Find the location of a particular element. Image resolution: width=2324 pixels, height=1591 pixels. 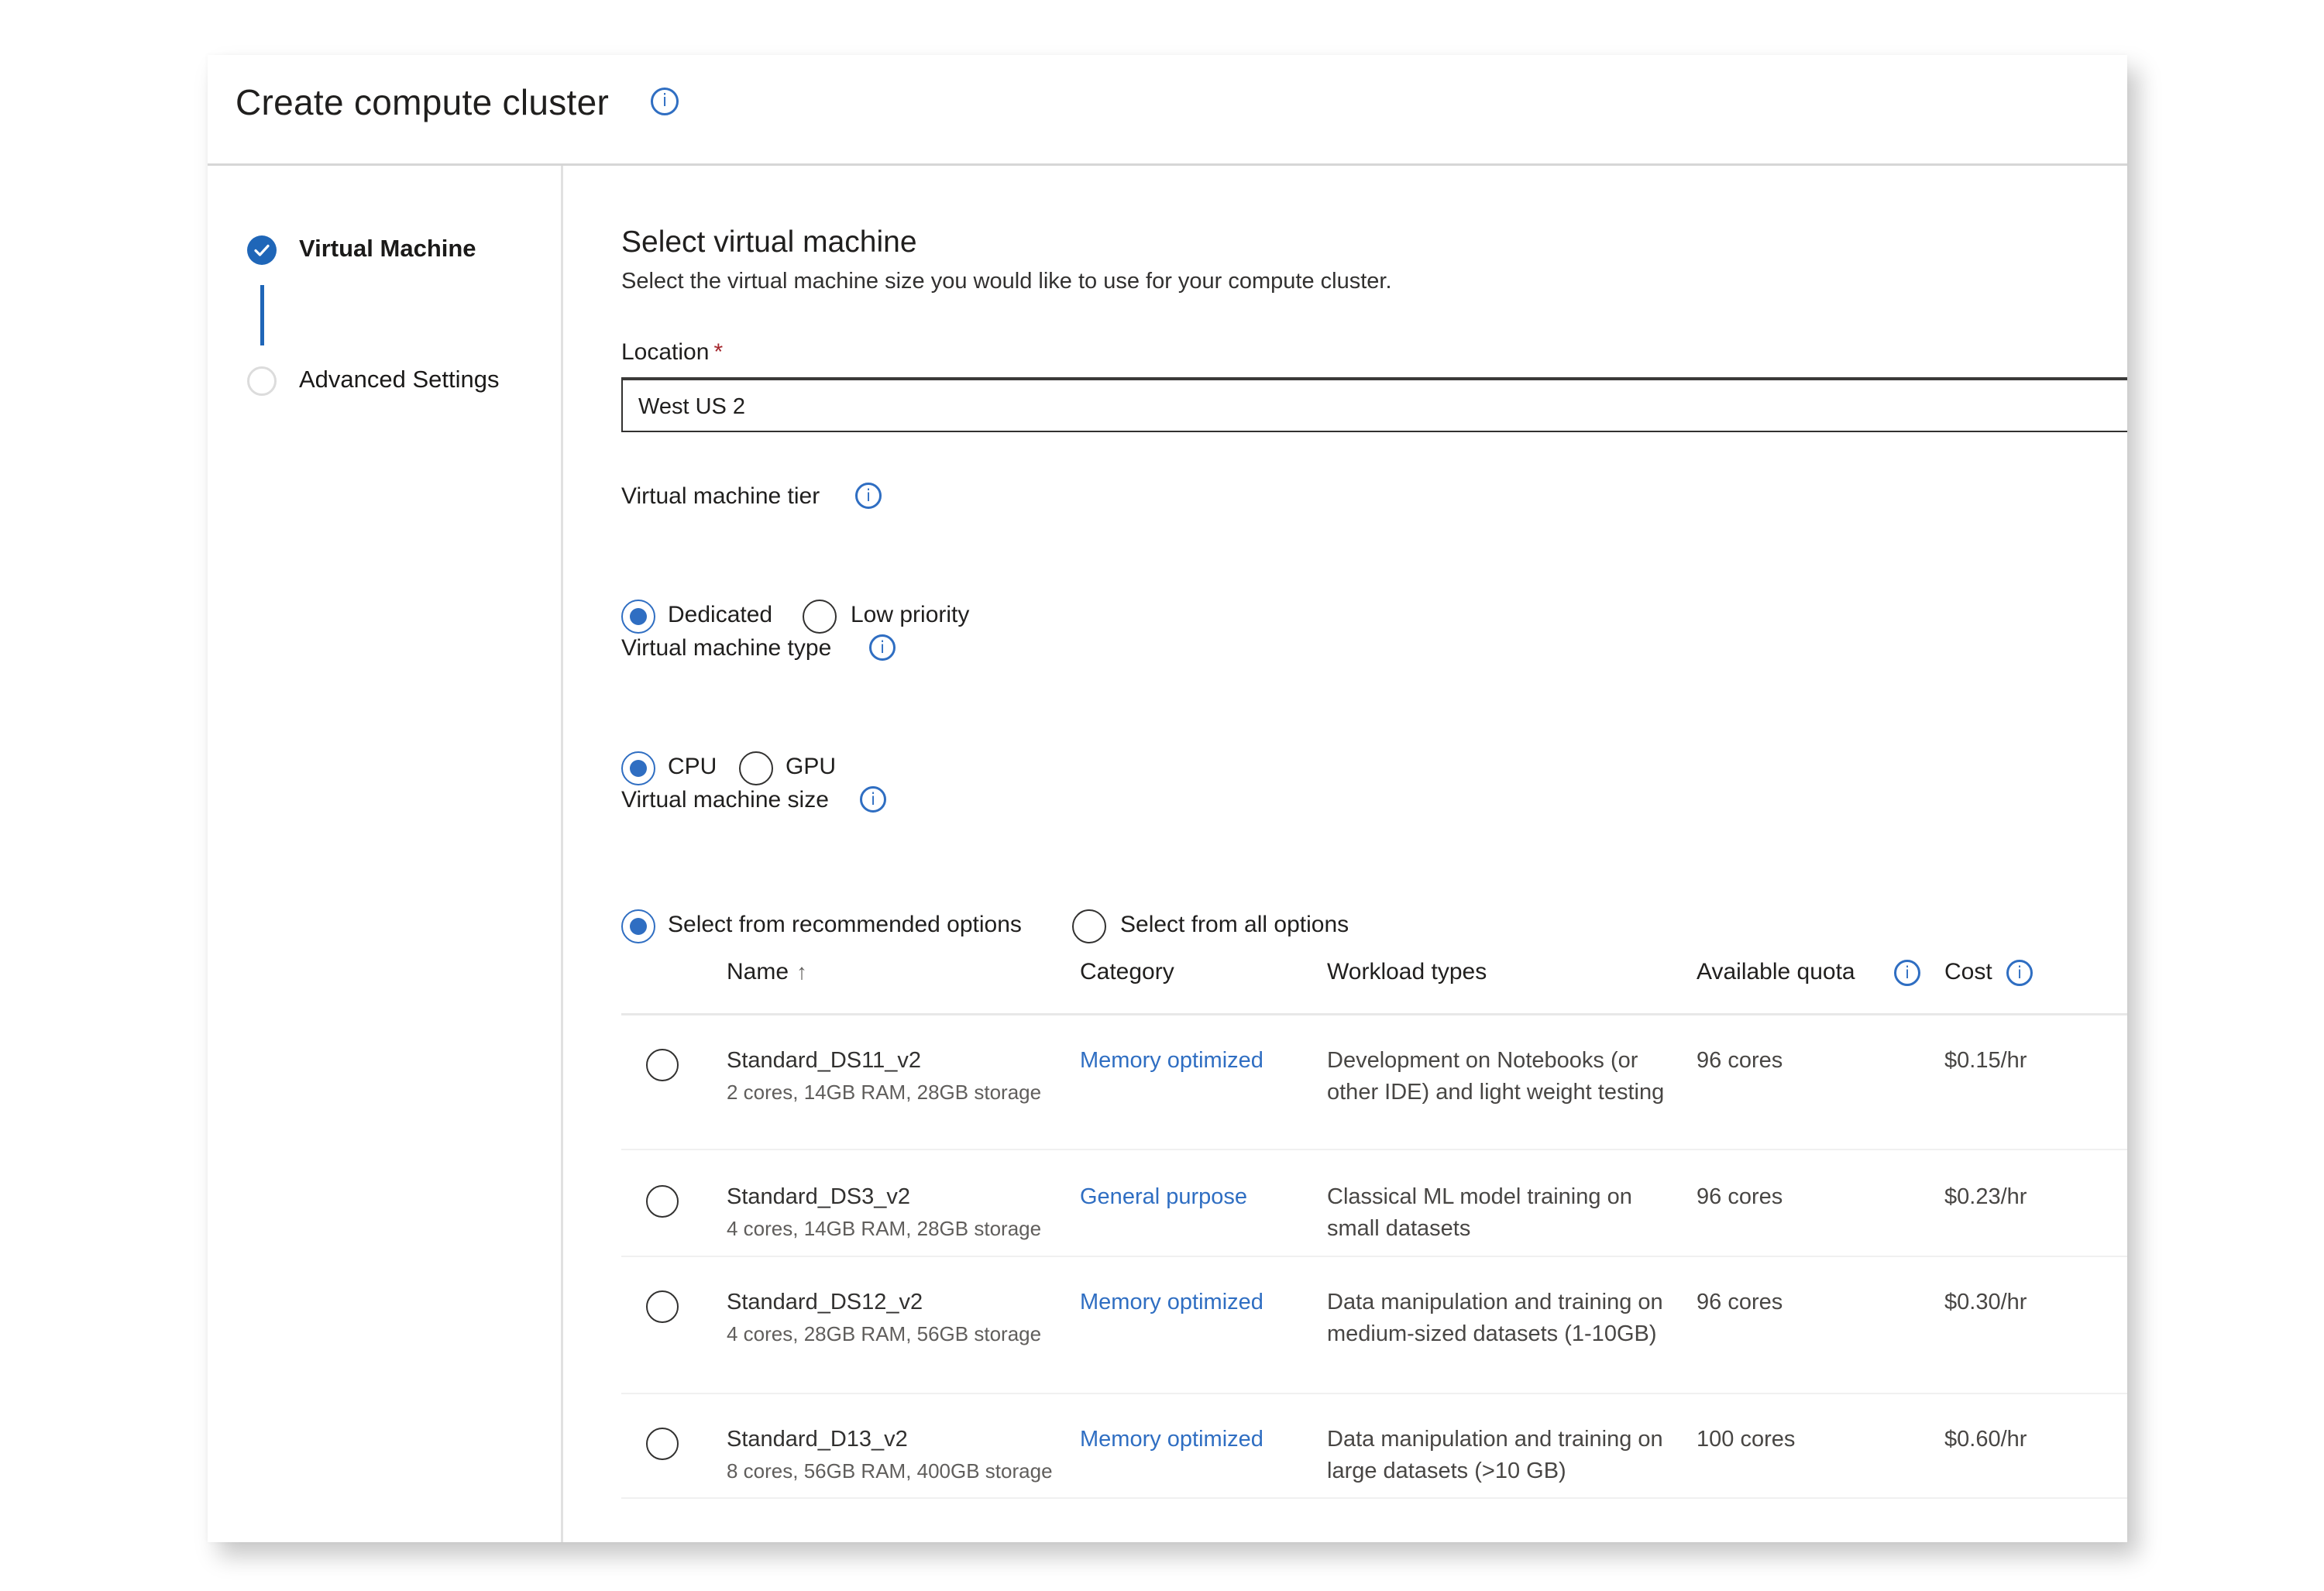

vm-name: Standard_DS3_v2 is located at coordinates (818, 1196).